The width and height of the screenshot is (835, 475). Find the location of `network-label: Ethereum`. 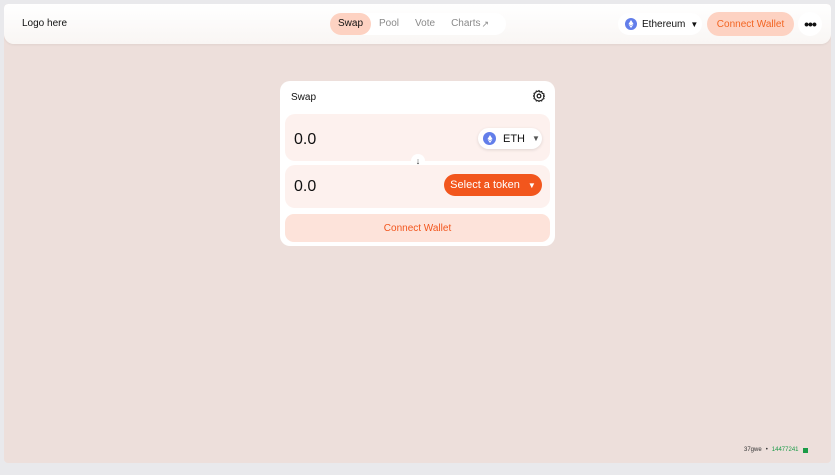

network-label: Ethereum is located at coordinates (664, 24).